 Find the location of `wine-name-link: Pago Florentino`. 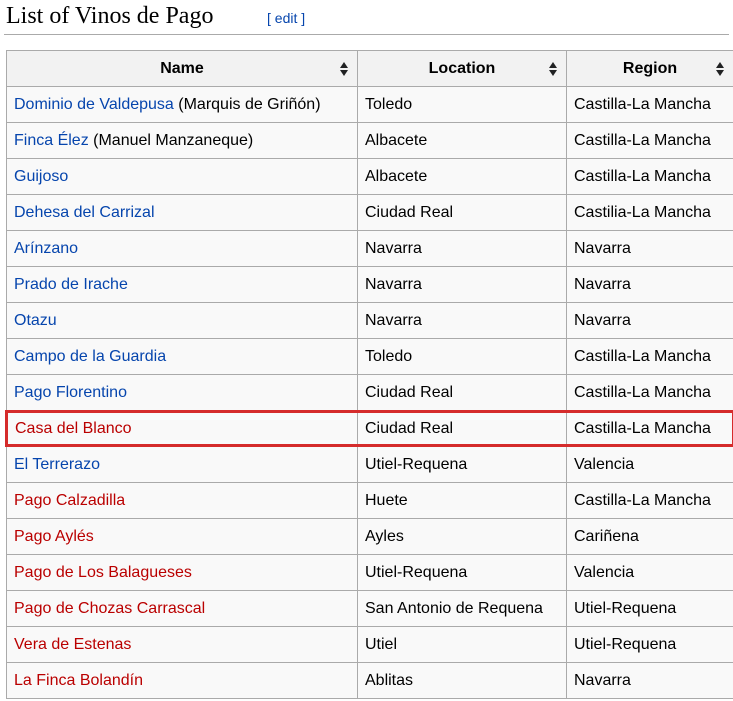

wine-name-link: Pago Florentino is located at coordinates (70, 392).